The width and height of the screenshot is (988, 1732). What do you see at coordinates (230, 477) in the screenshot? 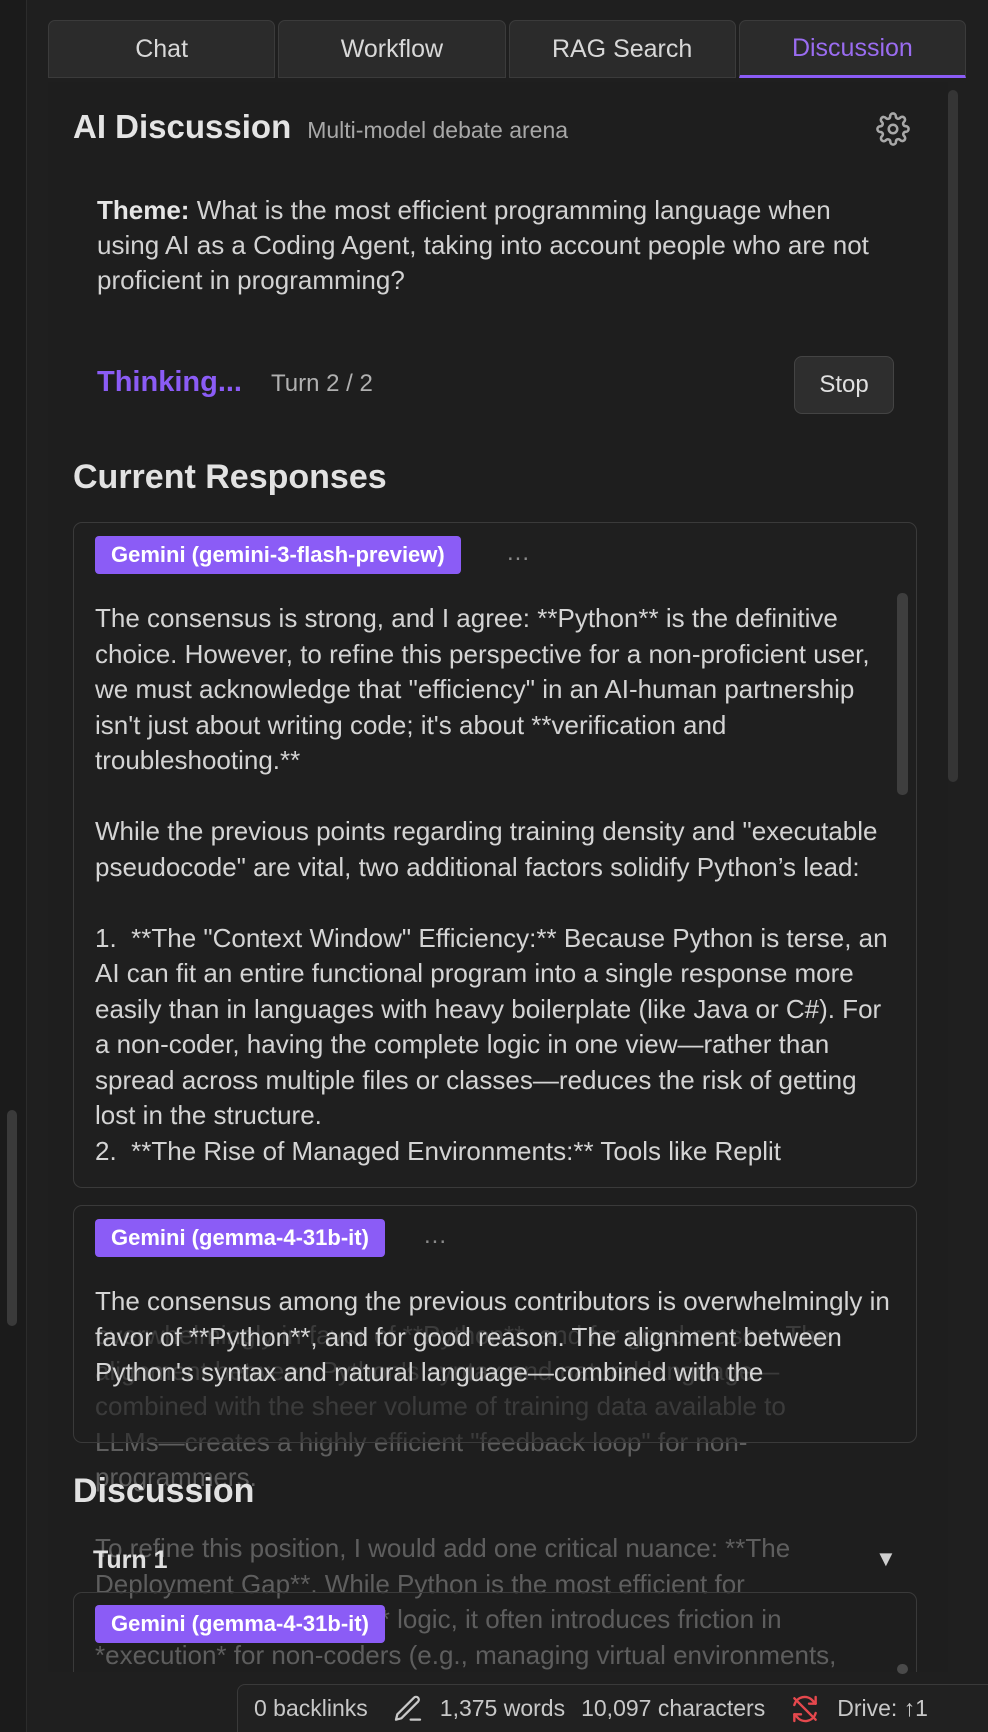
I see `current-responses-heading: Current Responses` at bounding box center [230, 477].